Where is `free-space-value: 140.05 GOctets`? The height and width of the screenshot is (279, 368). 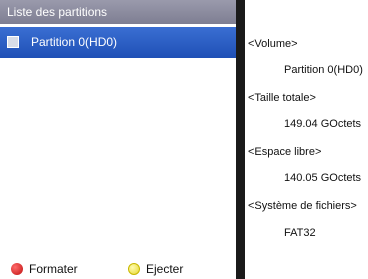
free-space-value: 140.05 GOctets is located at coordinates (323, 178).